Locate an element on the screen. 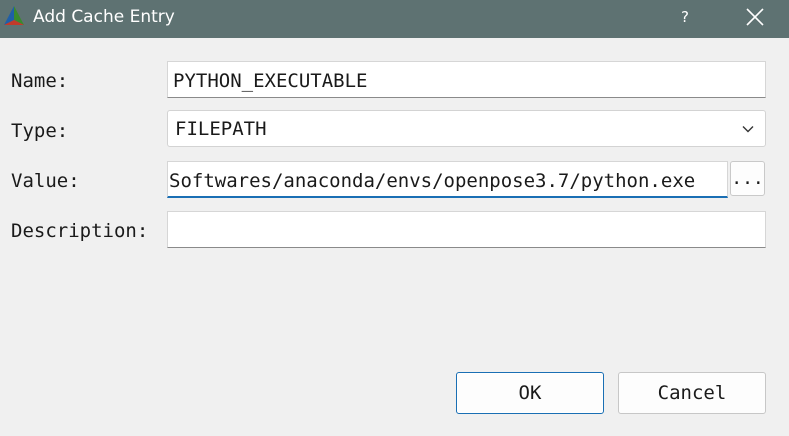  chevron-down-icon is located at coordinates (748, 129).